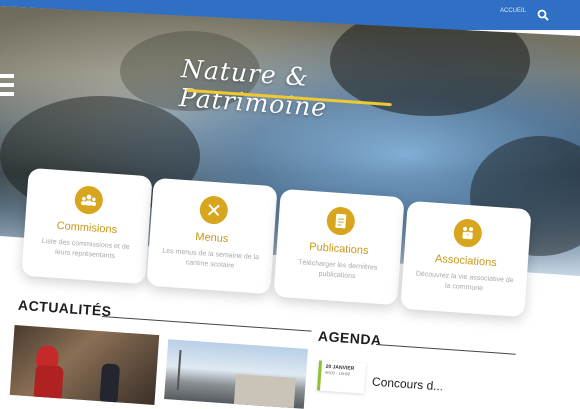 Image resolution: width=580 pixels, height=409 pixels. What do you see at coordinates (513, 11) in the screenshot?
I see `top-nav-link: ACCUEIL` at bounding box center [513, 11].